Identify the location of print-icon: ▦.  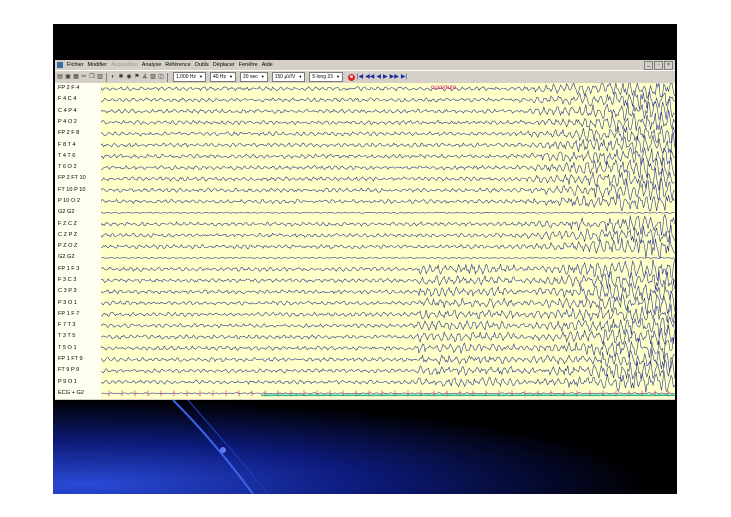
(76, 77).